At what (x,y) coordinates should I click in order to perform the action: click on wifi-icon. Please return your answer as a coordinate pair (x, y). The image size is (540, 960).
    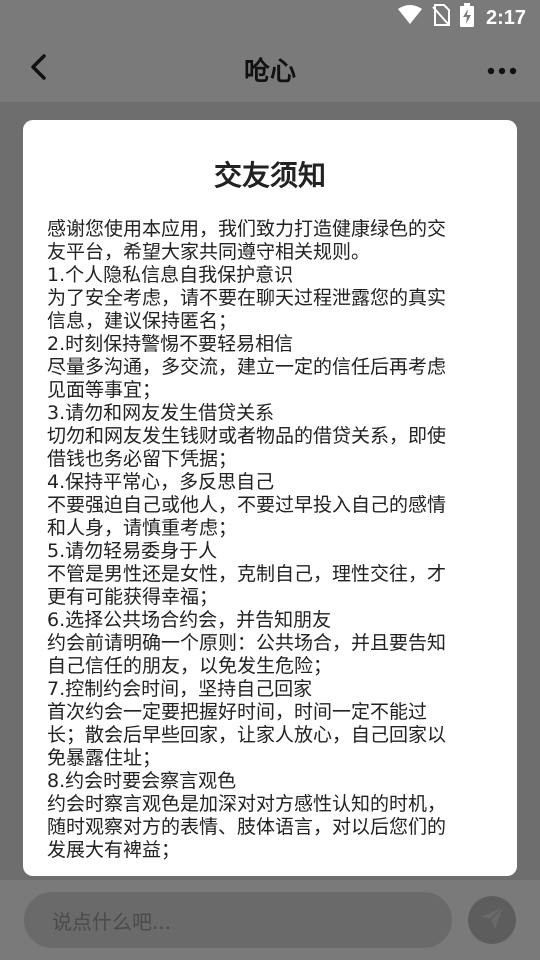
    Looking at the image, I should click on (409, 18).